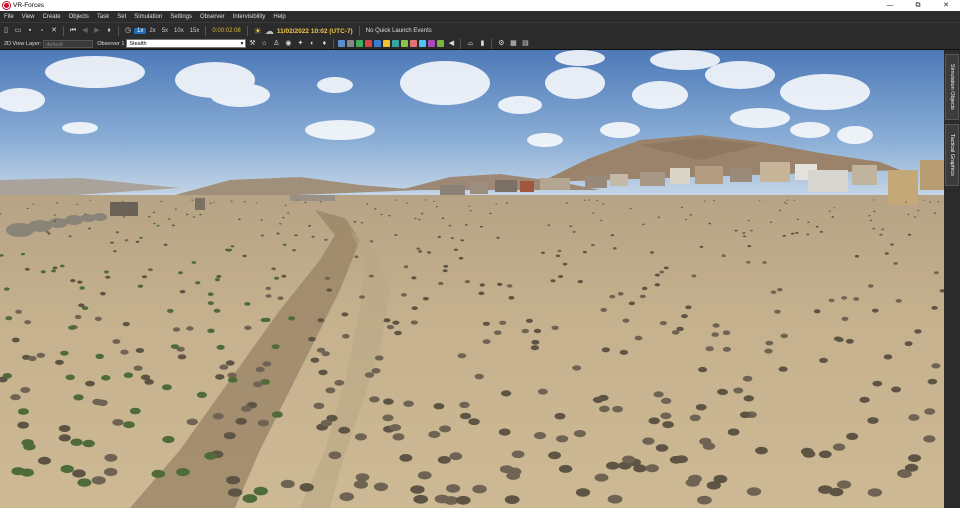  Describe the element at coordinates (300, 44) in the screenshot. I see `route-icon: ✦` at that location.